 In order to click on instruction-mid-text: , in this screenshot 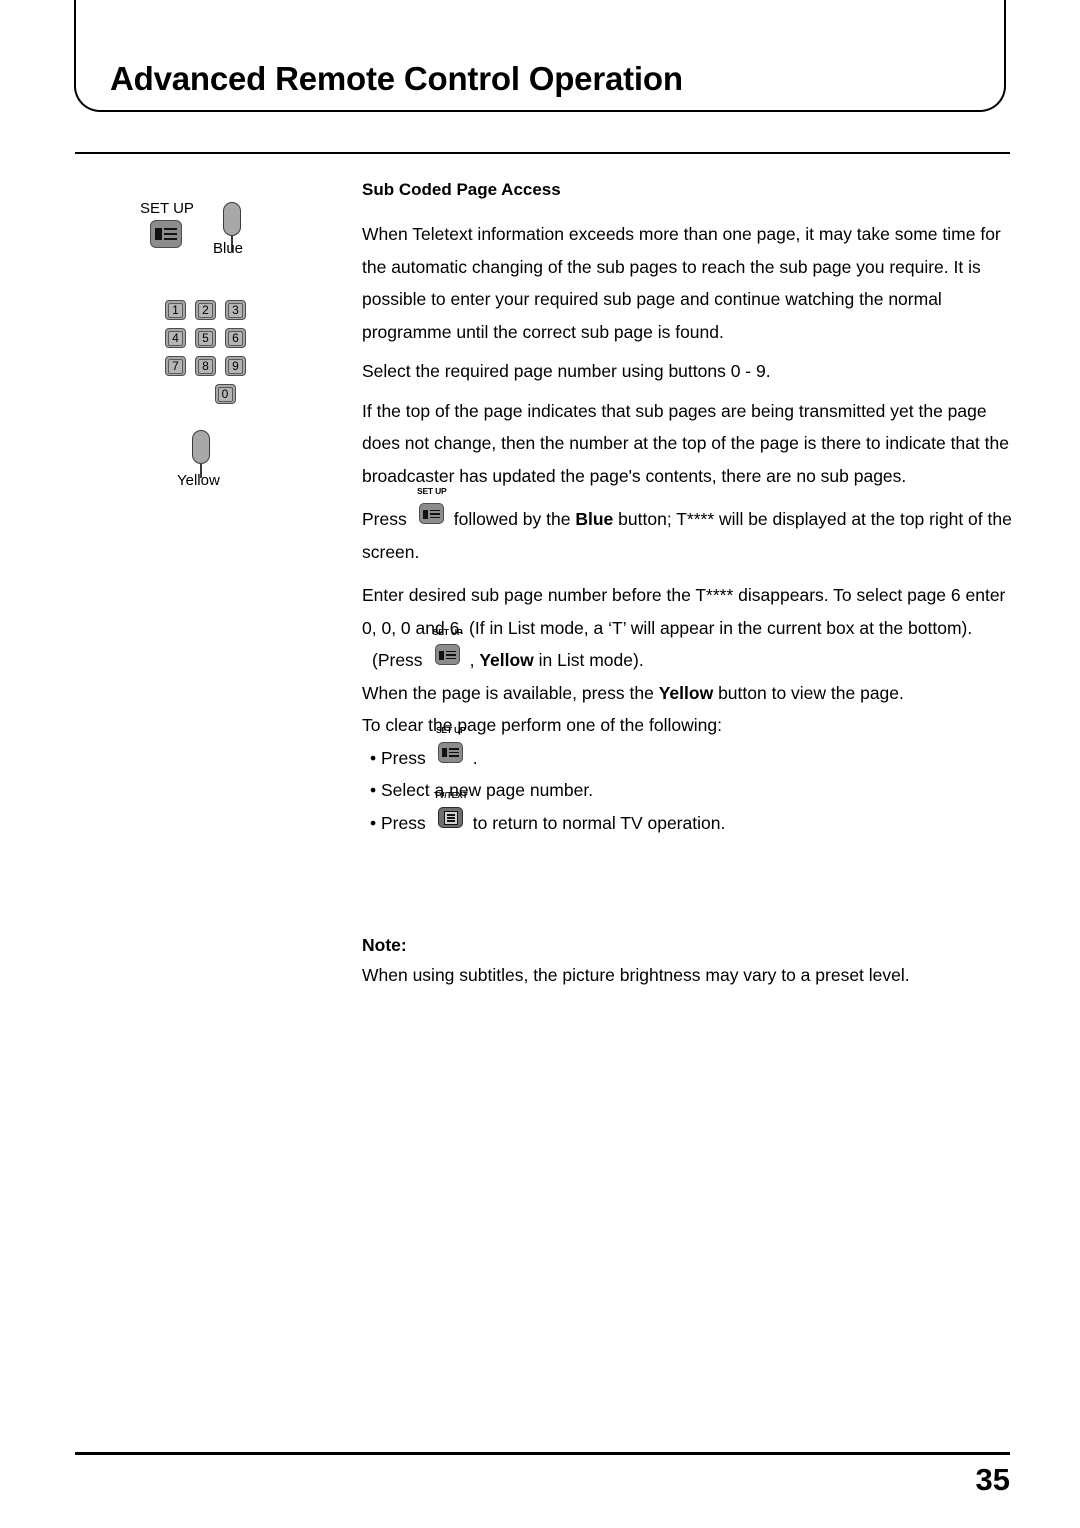, I will do `click(472, 660)`.